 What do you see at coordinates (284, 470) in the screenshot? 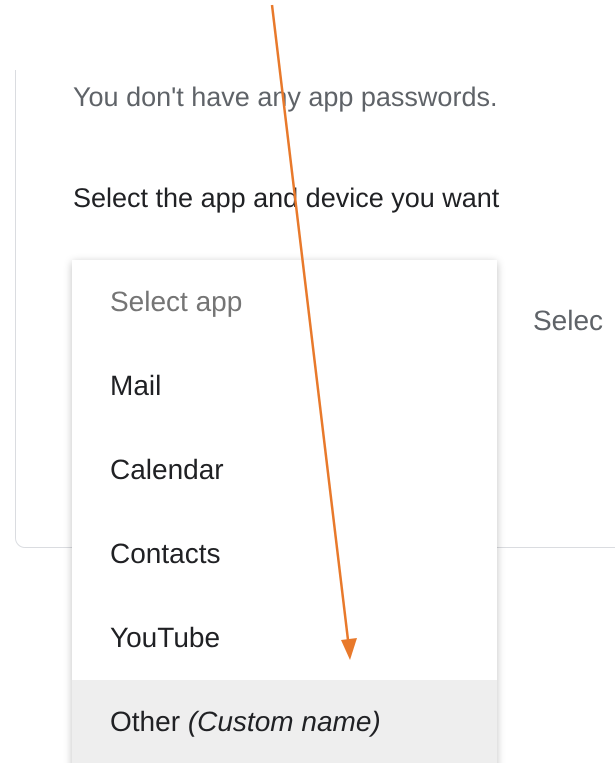
I see `menu-item: Calendar` at bounding box center [284, 470].